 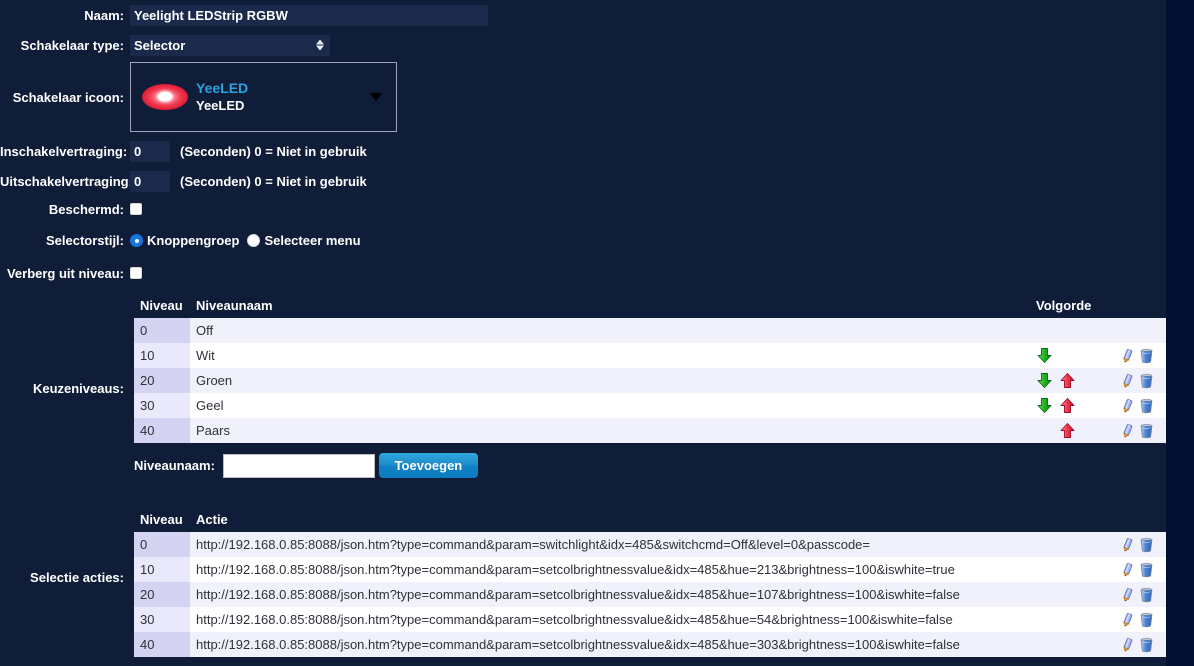 I want to click on levels-header-name: Niveaunaam, so click(x=610, y=306).